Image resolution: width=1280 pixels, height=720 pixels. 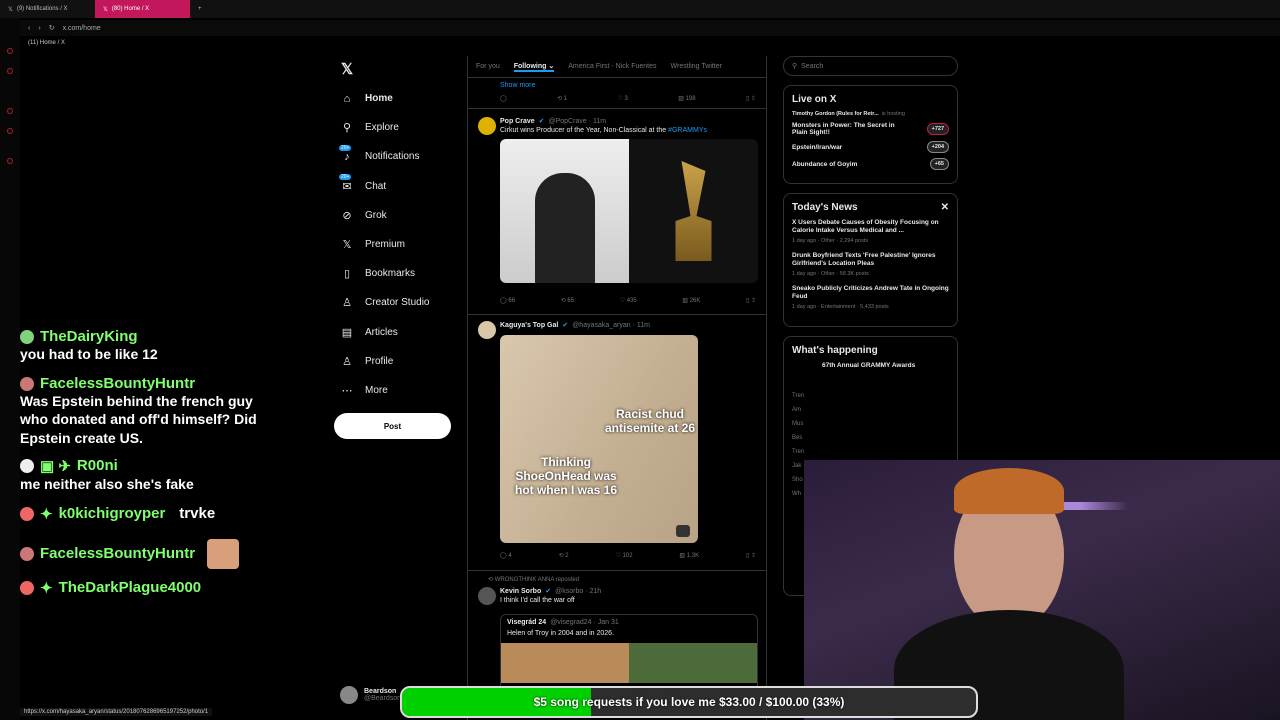 I want to click on url-text: x.com/home, so click(x=82, y=28).